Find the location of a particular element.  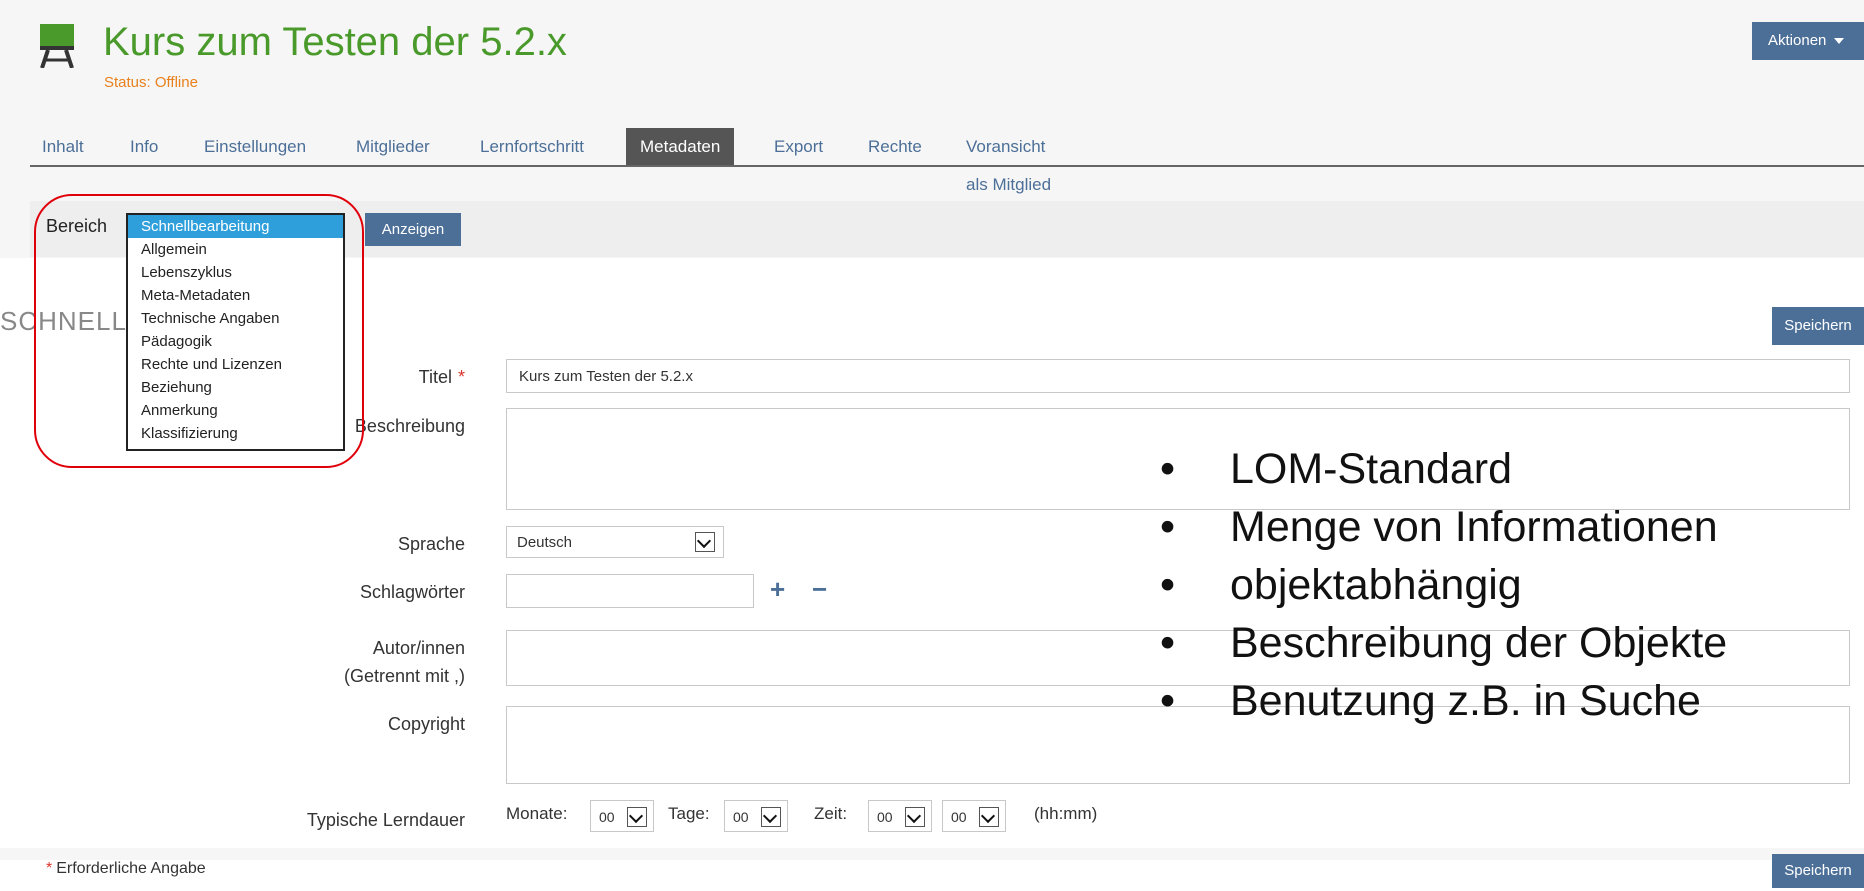

minutes-select: 00 is located at coordinates (974, 816).